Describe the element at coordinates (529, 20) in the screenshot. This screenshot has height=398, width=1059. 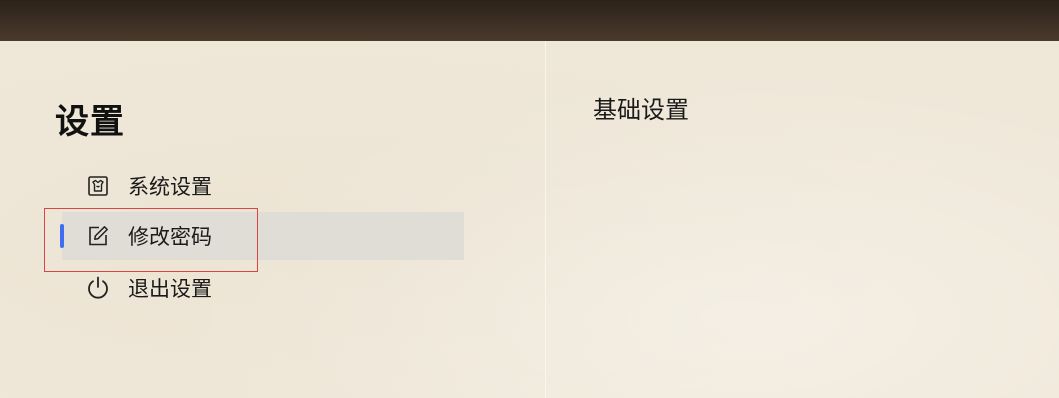
I see `top-bar` at that location.